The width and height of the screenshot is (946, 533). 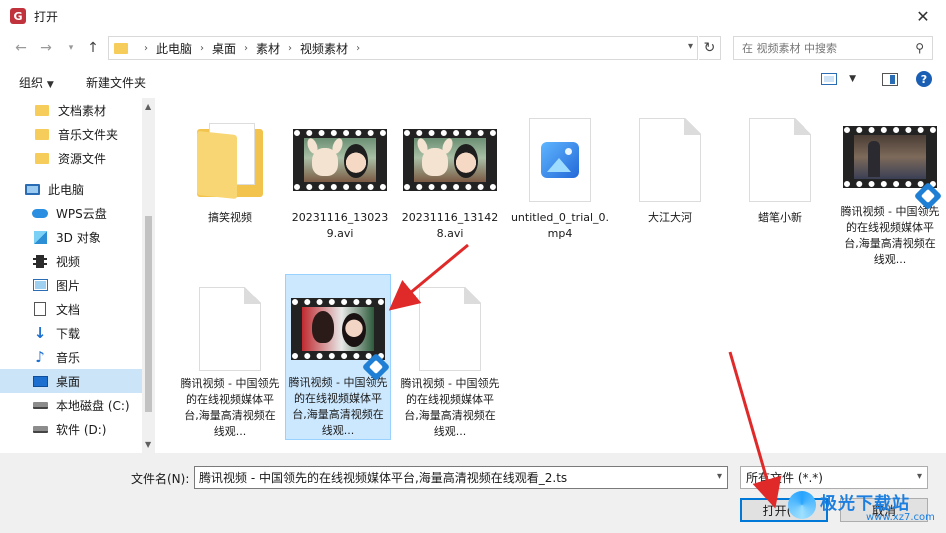 What do you see at coordinates (924, 79) in the screenshot?
I see `help-icon: ?` at bounding box center [924, 79].